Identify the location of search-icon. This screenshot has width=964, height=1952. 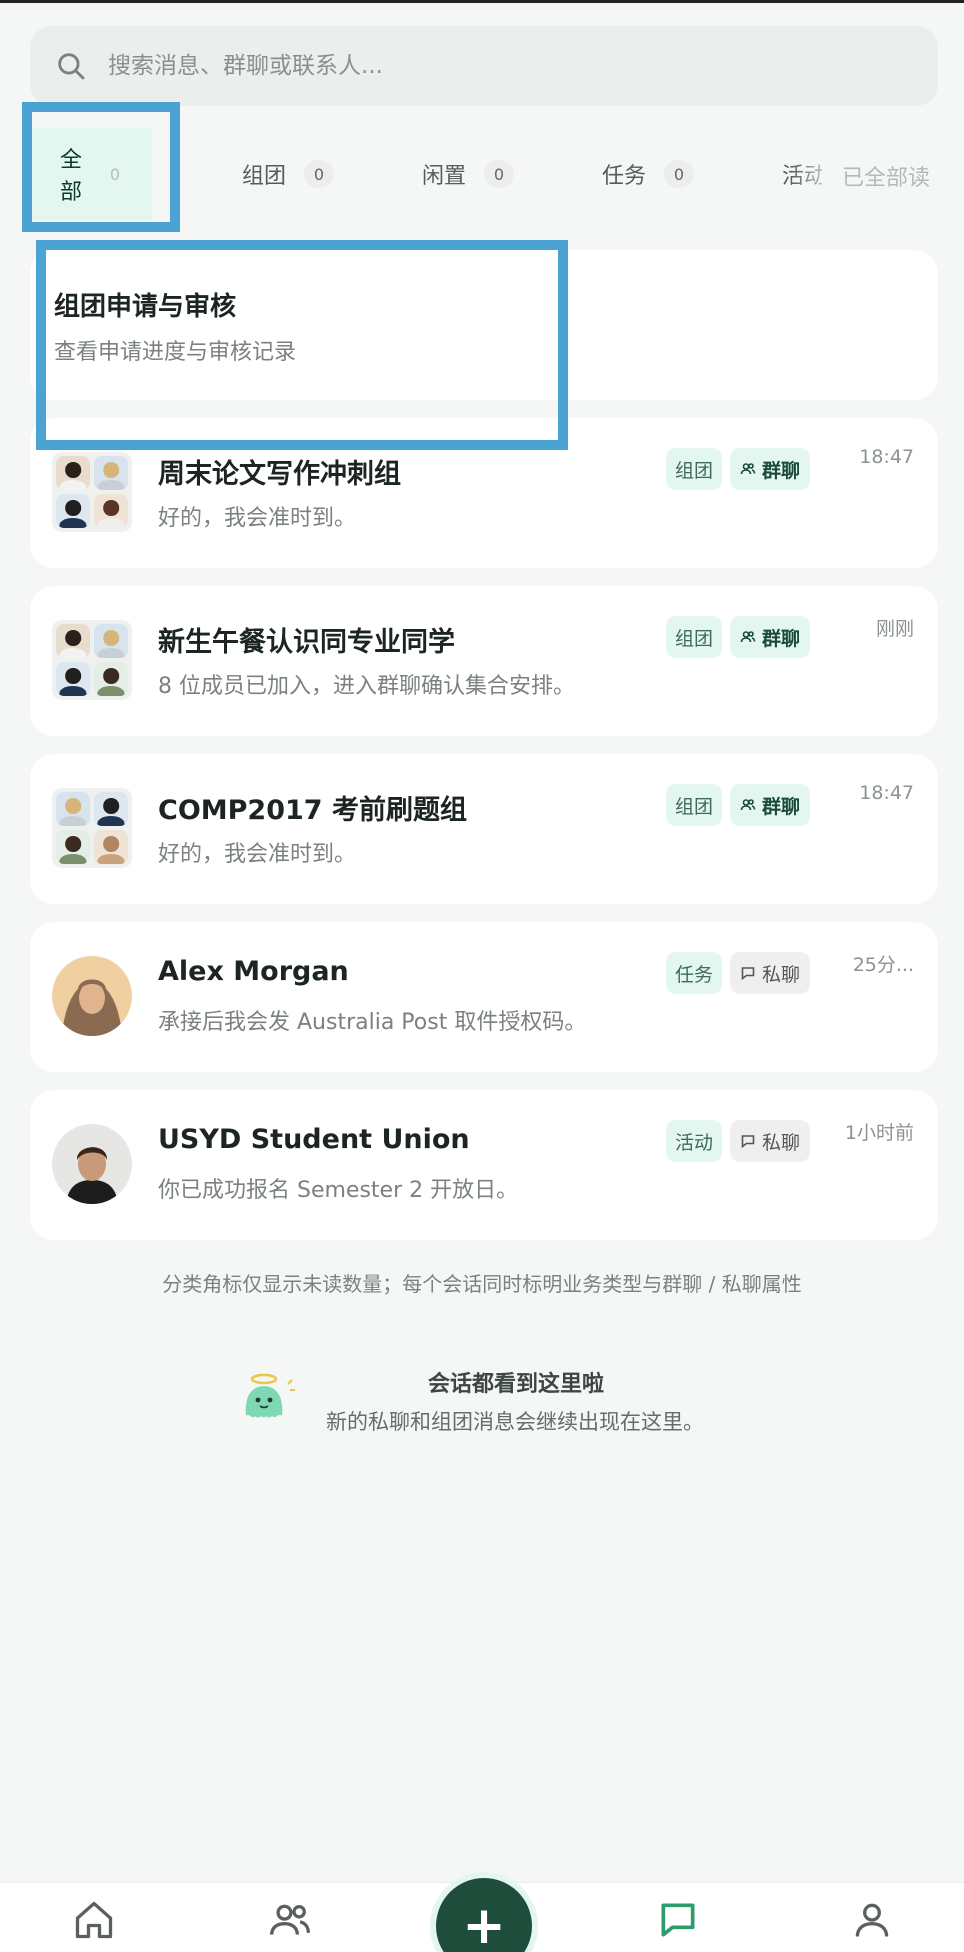
(71, 66).